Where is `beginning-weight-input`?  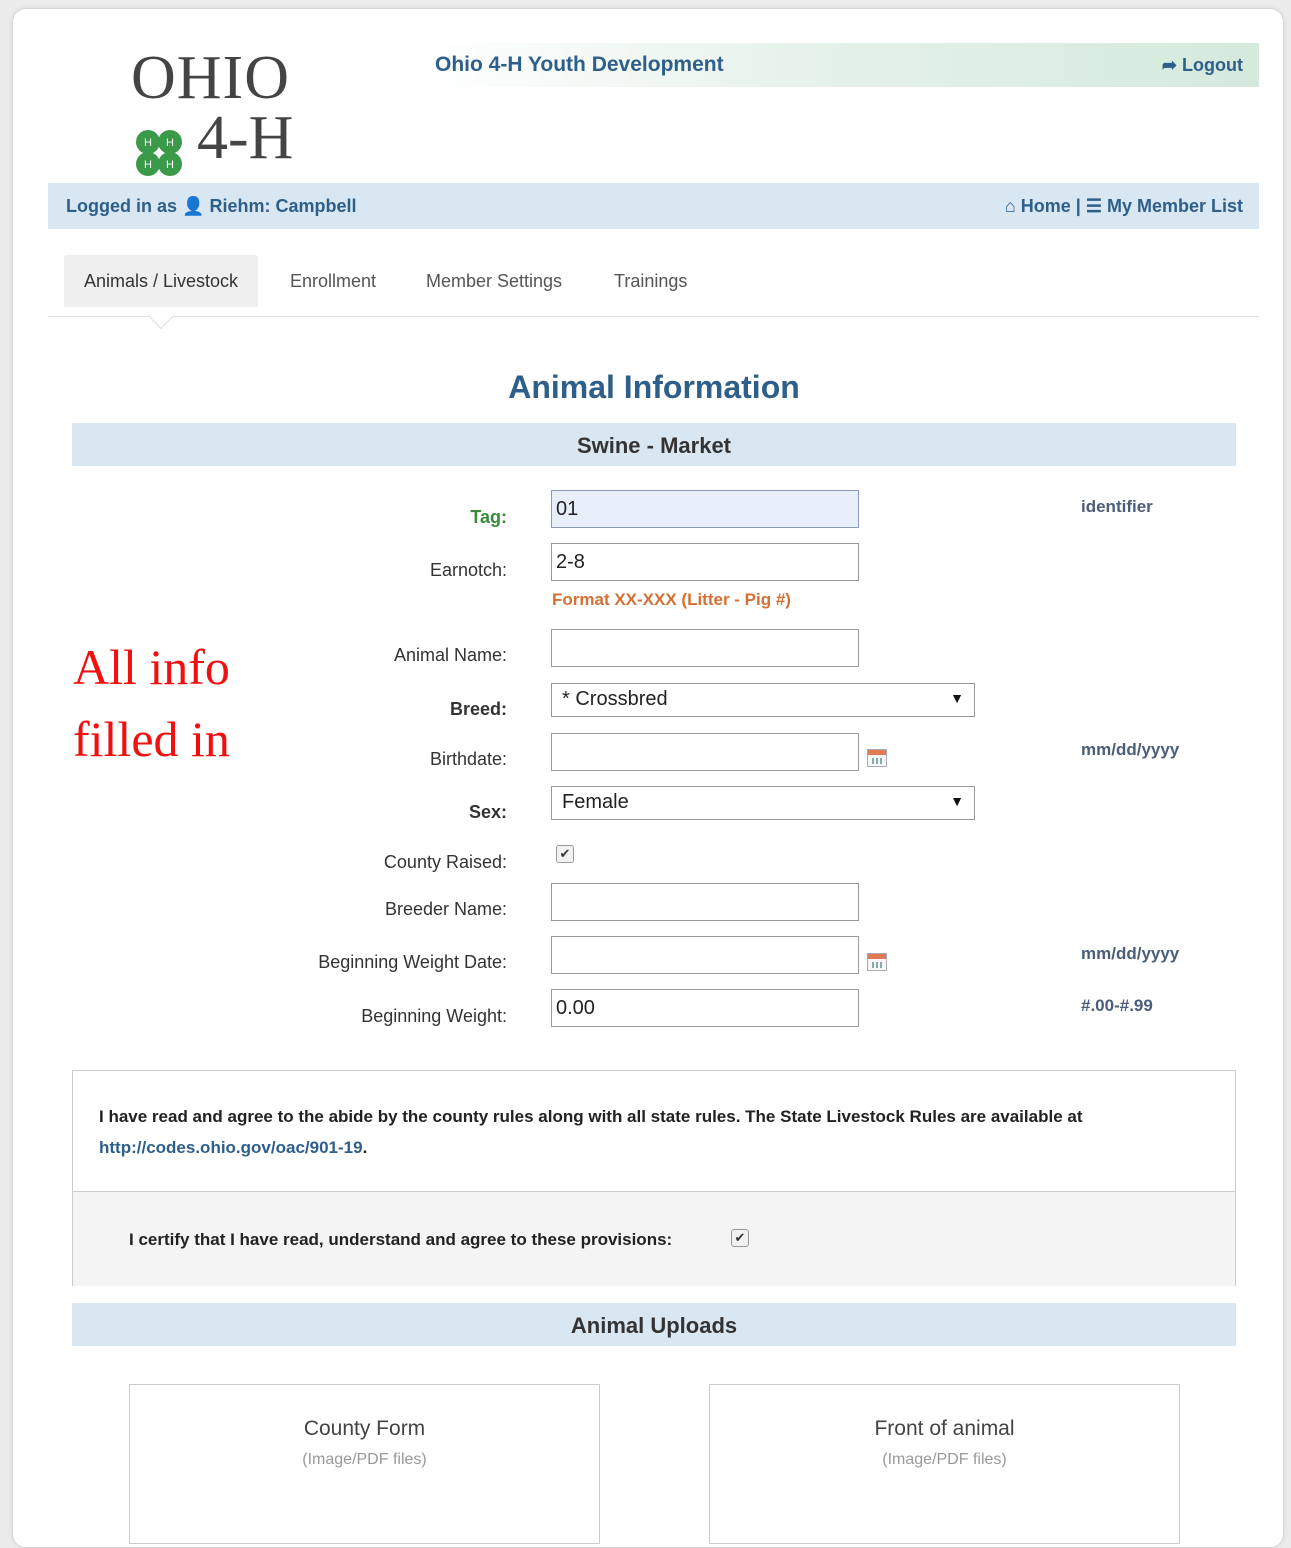 beginning-weight-input is located at coordinates (705, 1008).